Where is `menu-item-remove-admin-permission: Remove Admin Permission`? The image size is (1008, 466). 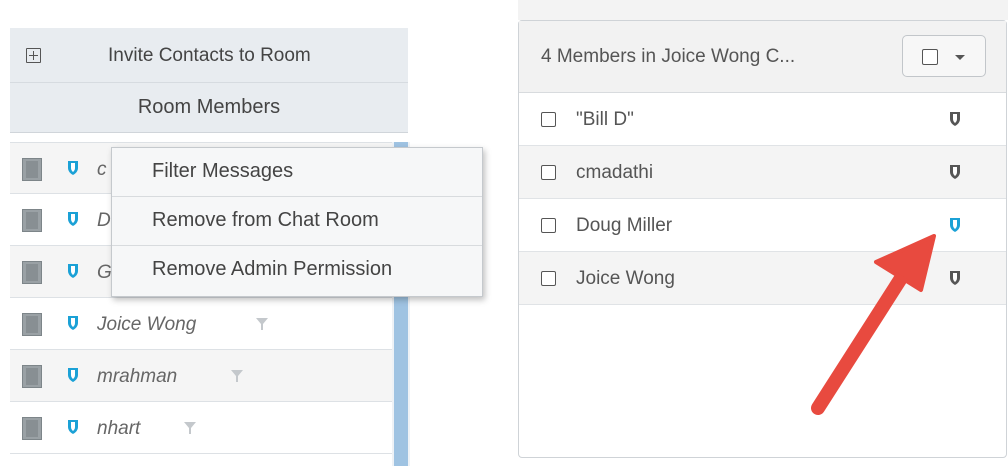
menu-item-remove-admin-permission: Remove Admin Permission is located at coordinates (297, 270).